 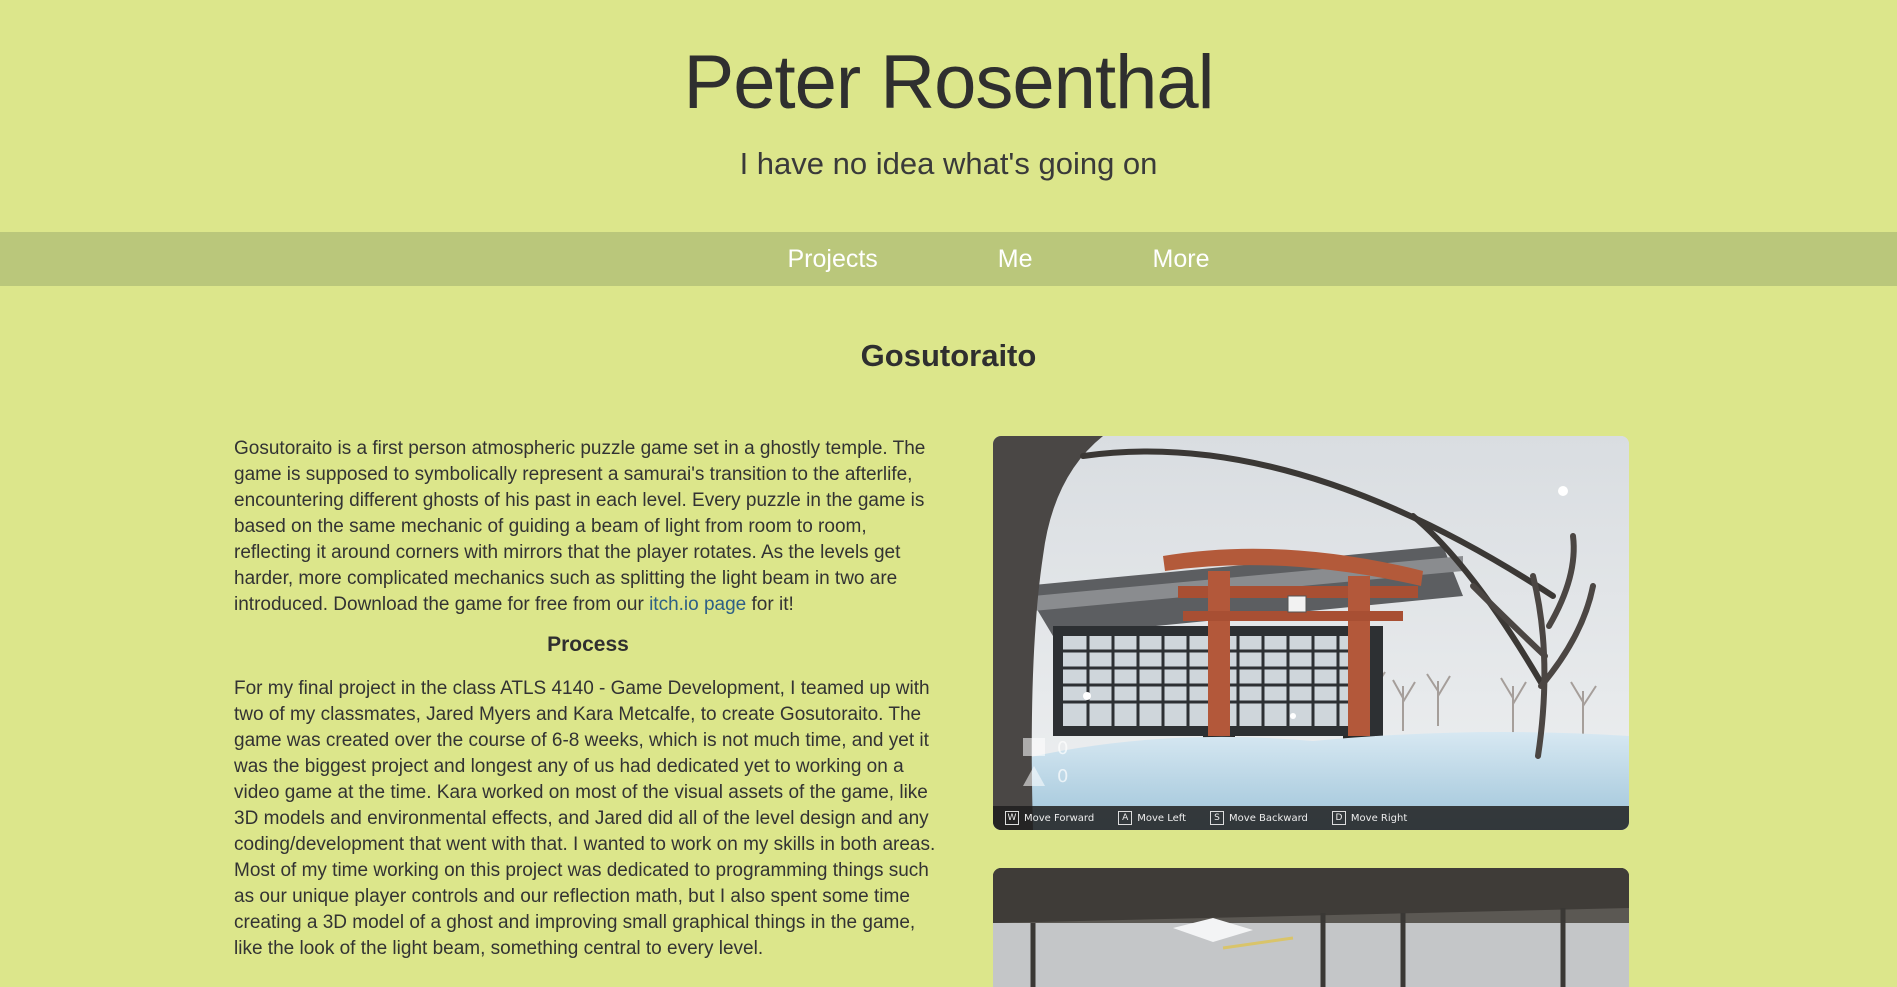 I want to click on control-hint-left: A Move Left, so click(x=1152, y=818).